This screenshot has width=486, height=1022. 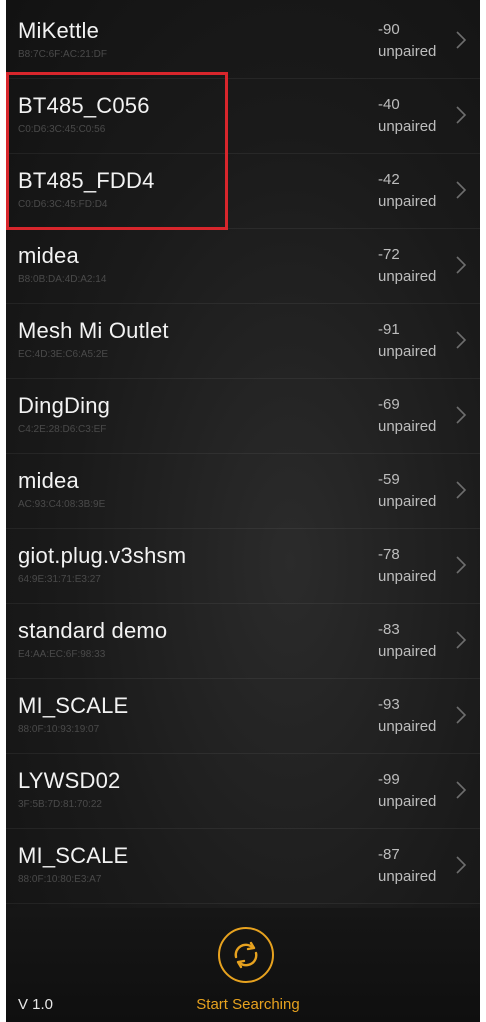 What do you see at coordinates (63, 204) in the screenshot?
I see `device-mac: C0:D6:3C:45:FD:D4` at bounding box center [63, 204].